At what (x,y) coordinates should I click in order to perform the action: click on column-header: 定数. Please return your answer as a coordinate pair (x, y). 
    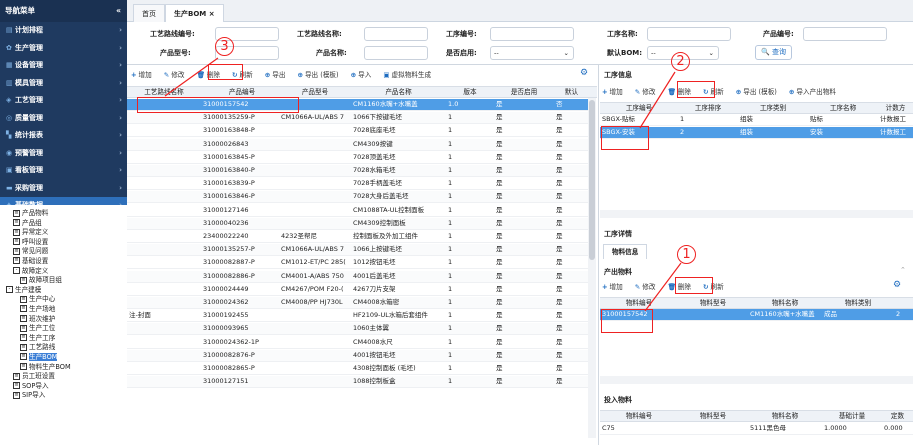
    Looking at the image, I should click on (897, 416).